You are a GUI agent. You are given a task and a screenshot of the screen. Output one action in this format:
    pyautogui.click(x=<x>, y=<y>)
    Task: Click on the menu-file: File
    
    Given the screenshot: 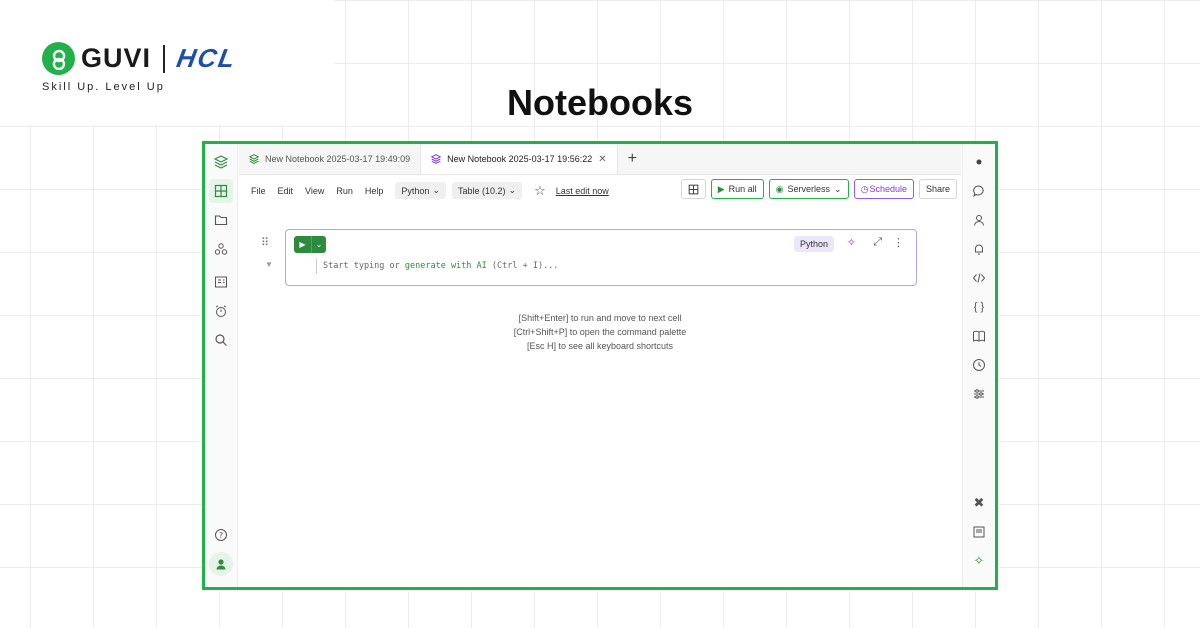 What is the action you would take?
    pyautogui.click(x=258, y=191)
    